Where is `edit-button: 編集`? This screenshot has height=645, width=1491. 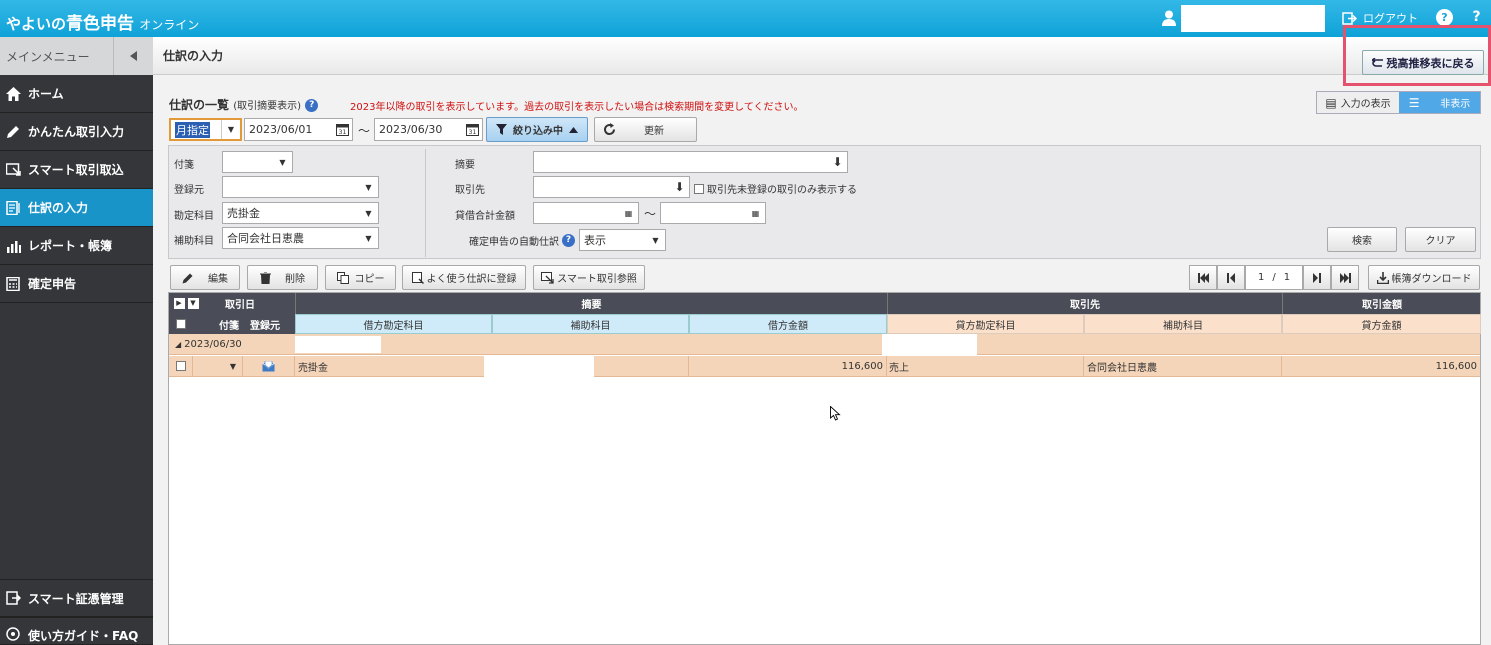
edit-button: 編集 is located at coordinates (205, 277).